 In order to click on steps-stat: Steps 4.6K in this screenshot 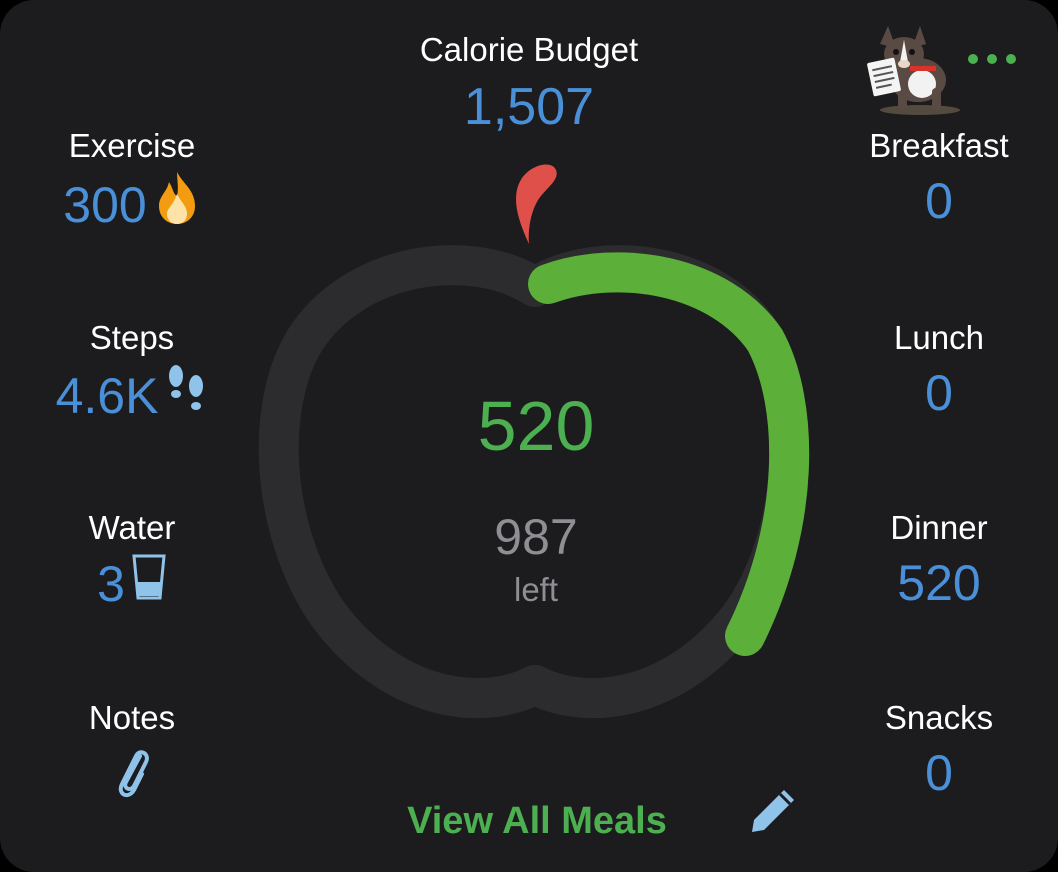, I will do `click(132, 374)`.